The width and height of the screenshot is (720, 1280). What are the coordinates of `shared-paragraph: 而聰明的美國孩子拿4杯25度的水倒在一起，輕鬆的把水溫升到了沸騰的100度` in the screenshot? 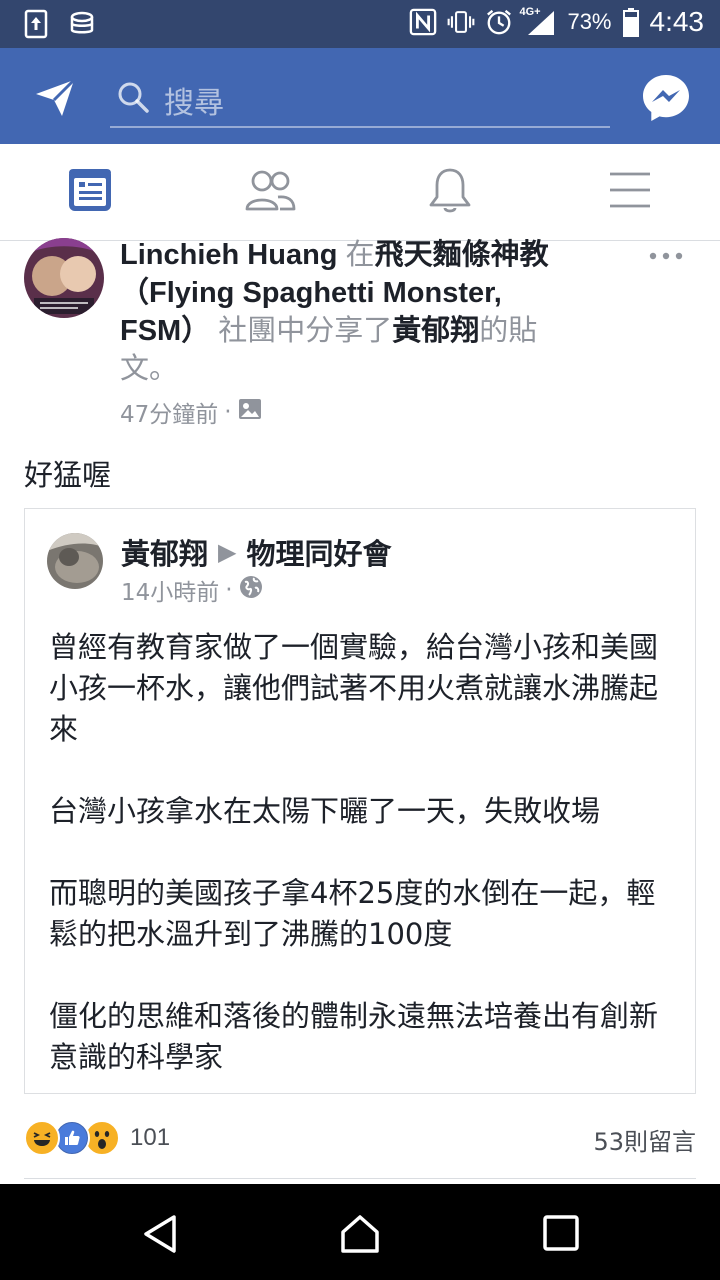 It's located at (352, 913).